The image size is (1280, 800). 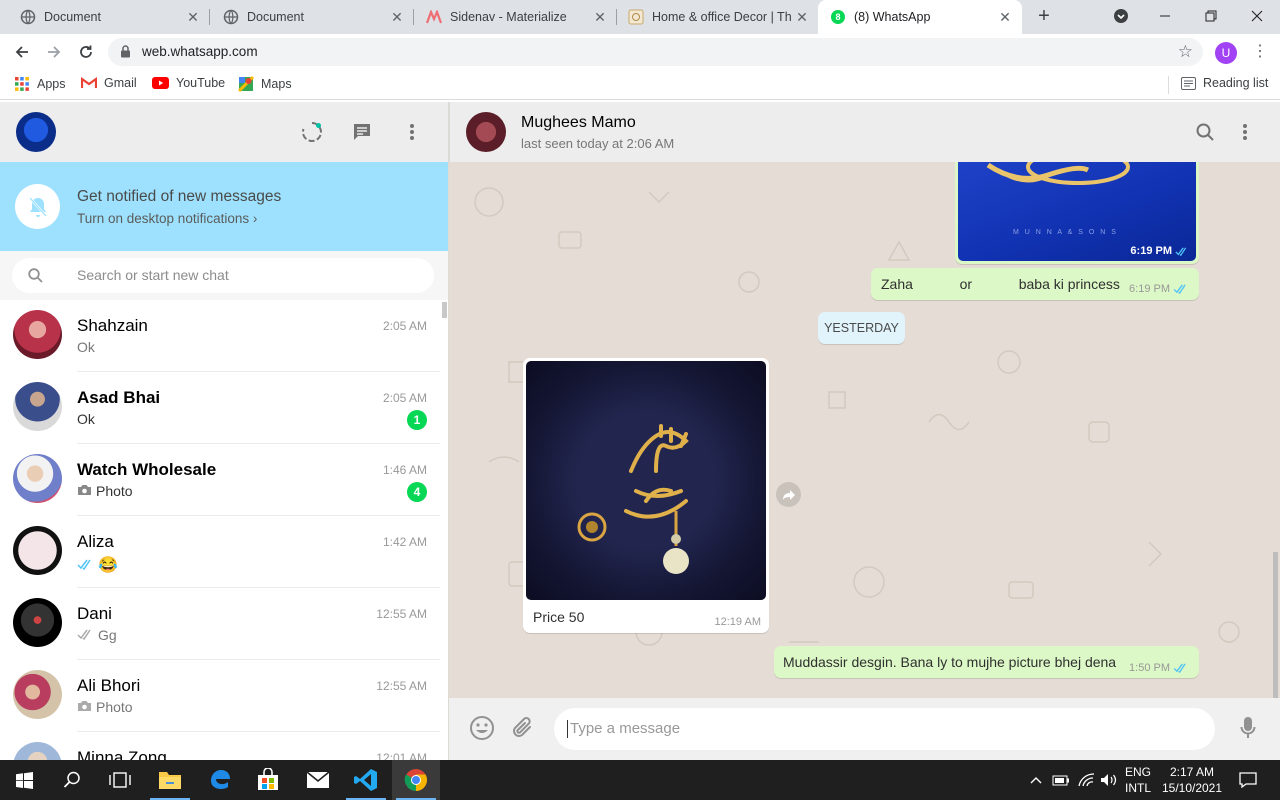 I want to click on globe-icon, so click(x=28, y=17).